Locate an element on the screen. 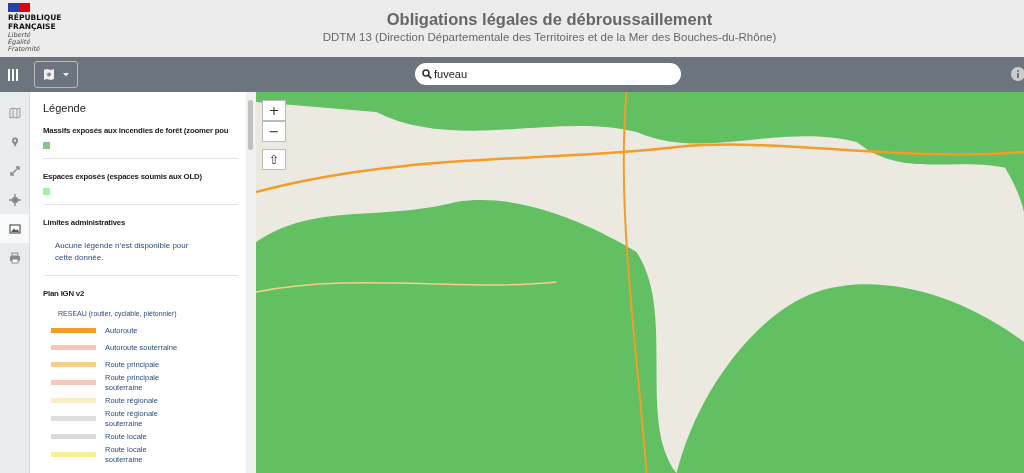  columns-icon is located at coordinates (13, 74).